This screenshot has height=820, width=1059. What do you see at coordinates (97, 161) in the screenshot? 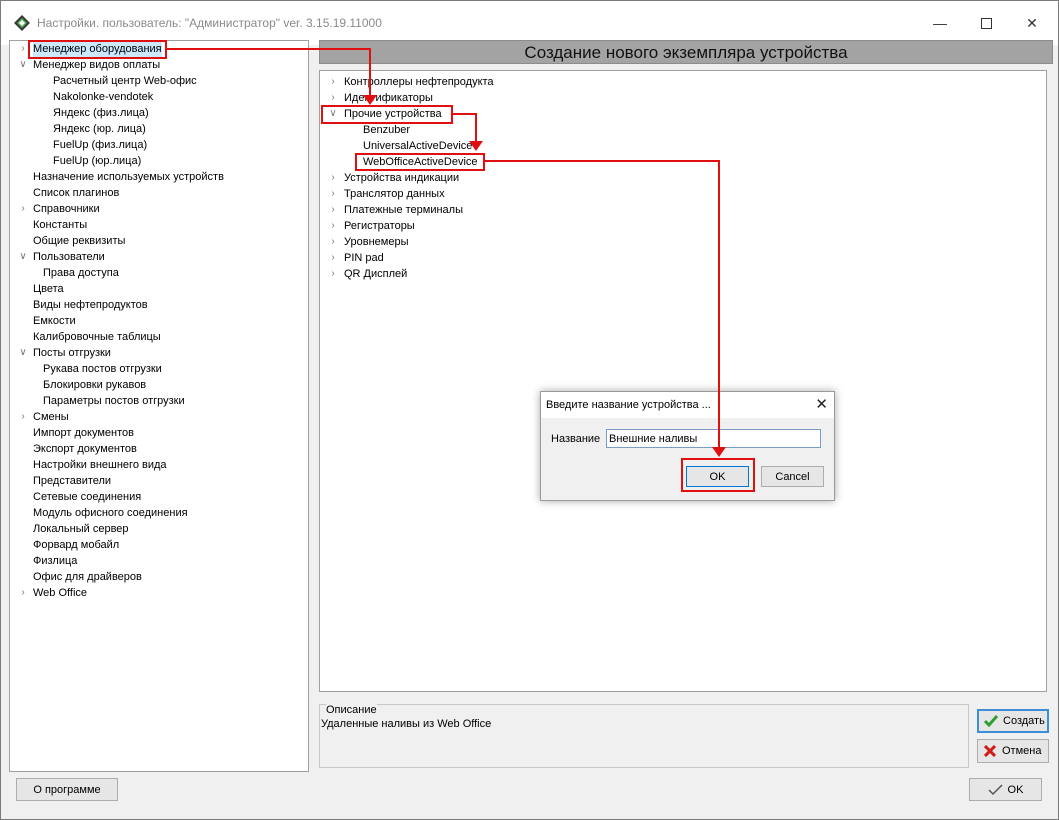
I see `nav-tree-item: FuelUp (юр.лица)` at bounding box center [97, 161].